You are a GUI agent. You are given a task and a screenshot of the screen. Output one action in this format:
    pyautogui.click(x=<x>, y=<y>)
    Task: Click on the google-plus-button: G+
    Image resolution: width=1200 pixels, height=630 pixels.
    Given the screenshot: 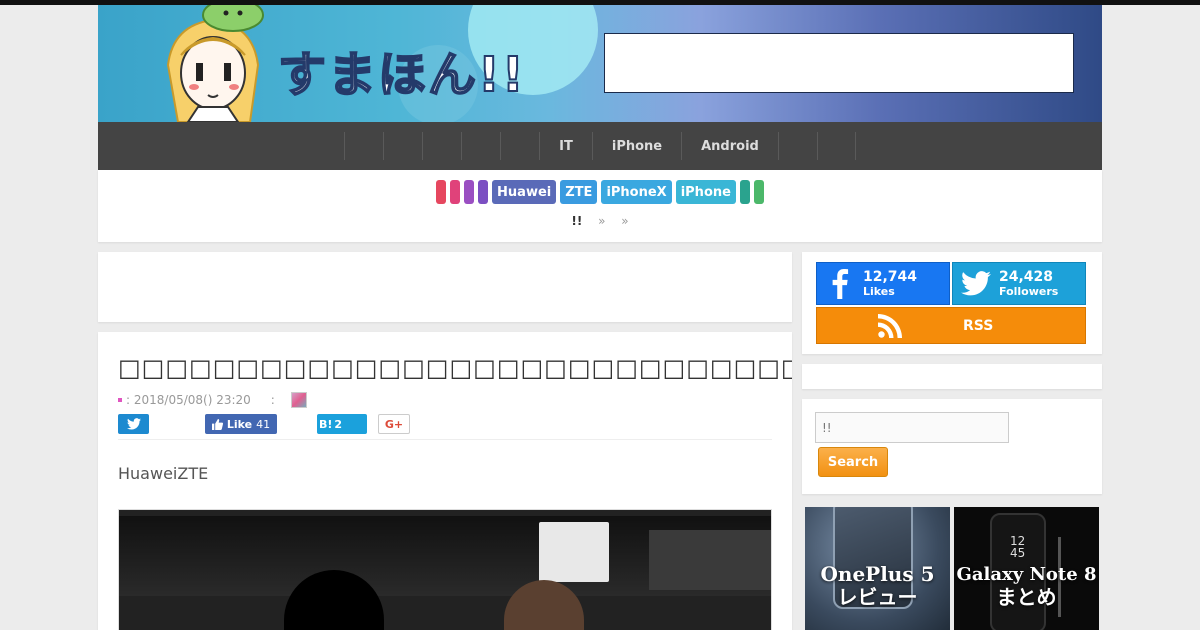 What is the action you would take?
    pyautogui.click(x=394, y=424)
    